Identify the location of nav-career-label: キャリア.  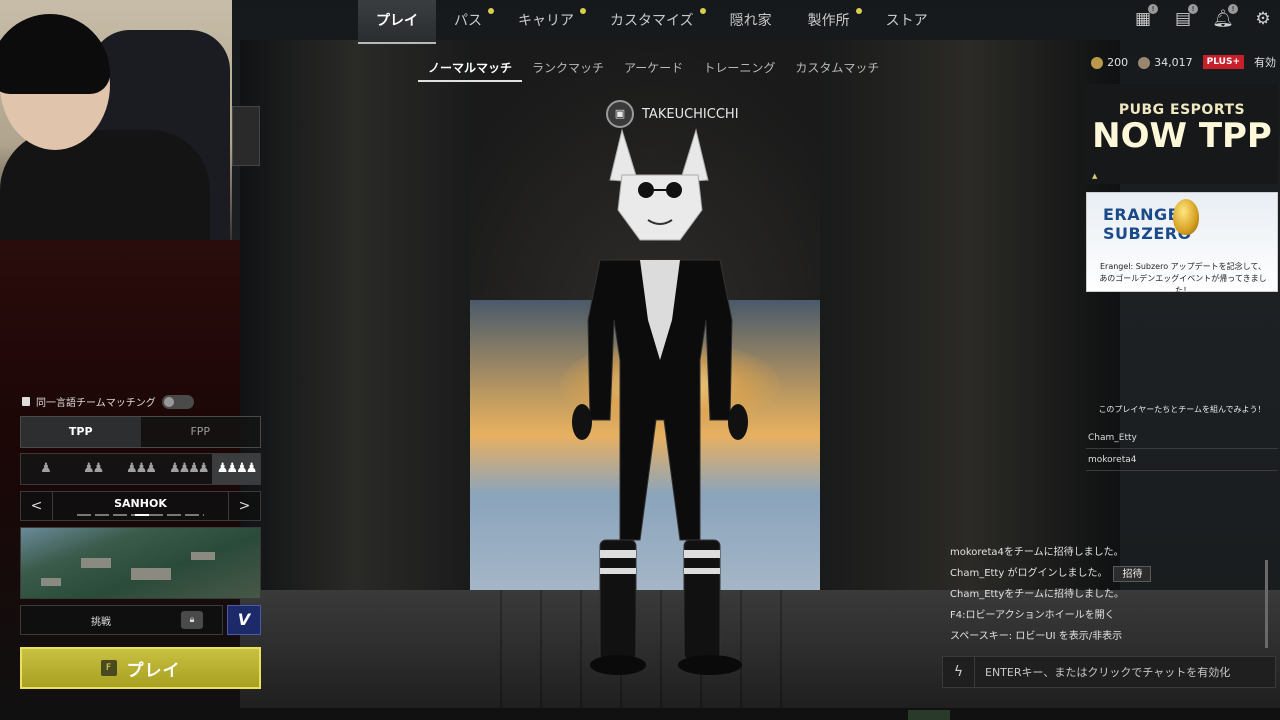
(546, 21).